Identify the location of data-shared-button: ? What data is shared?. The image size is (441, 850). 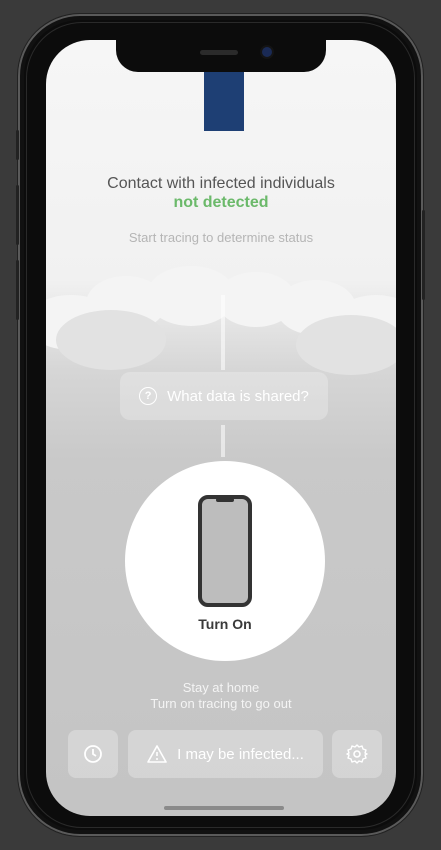
(224, 396).